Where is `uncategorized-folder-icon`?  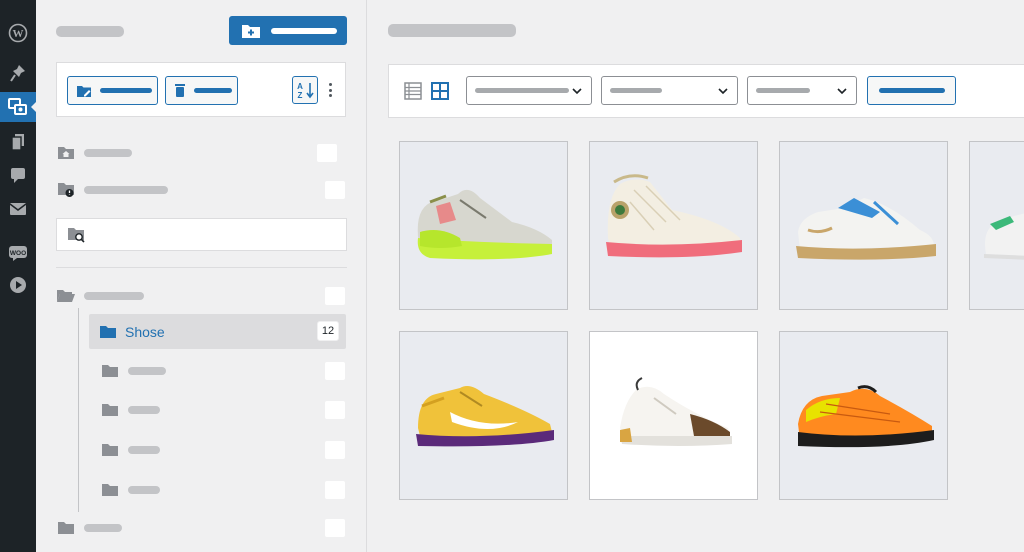
uncategorized-folder-icon is located at coordinates (66, 190).